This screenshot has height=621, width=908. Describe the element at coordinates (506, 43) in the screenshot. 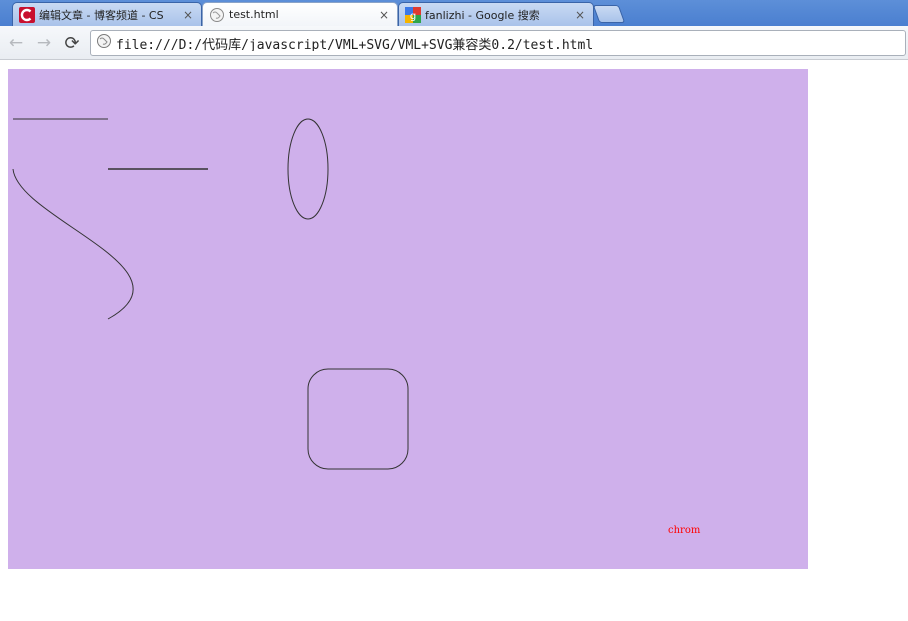

I see `url-input` at that location.